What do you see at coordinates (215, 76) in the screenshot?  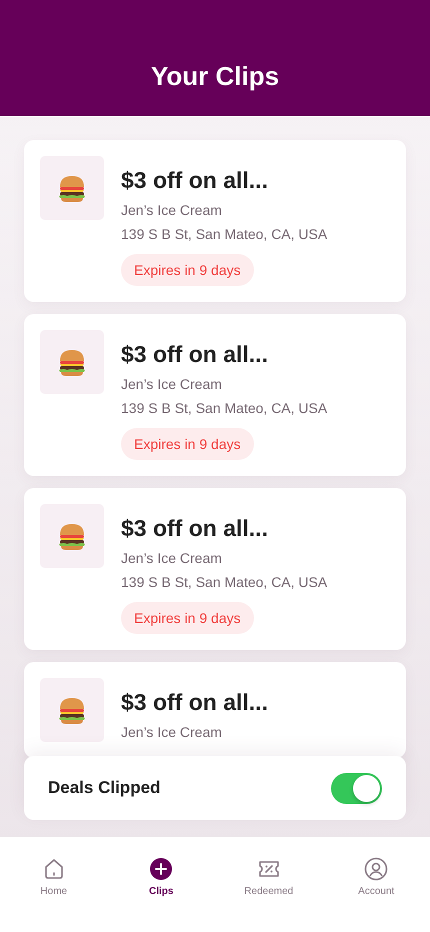 I see `page-title: Your Clips` at bounding box center [215, 76].